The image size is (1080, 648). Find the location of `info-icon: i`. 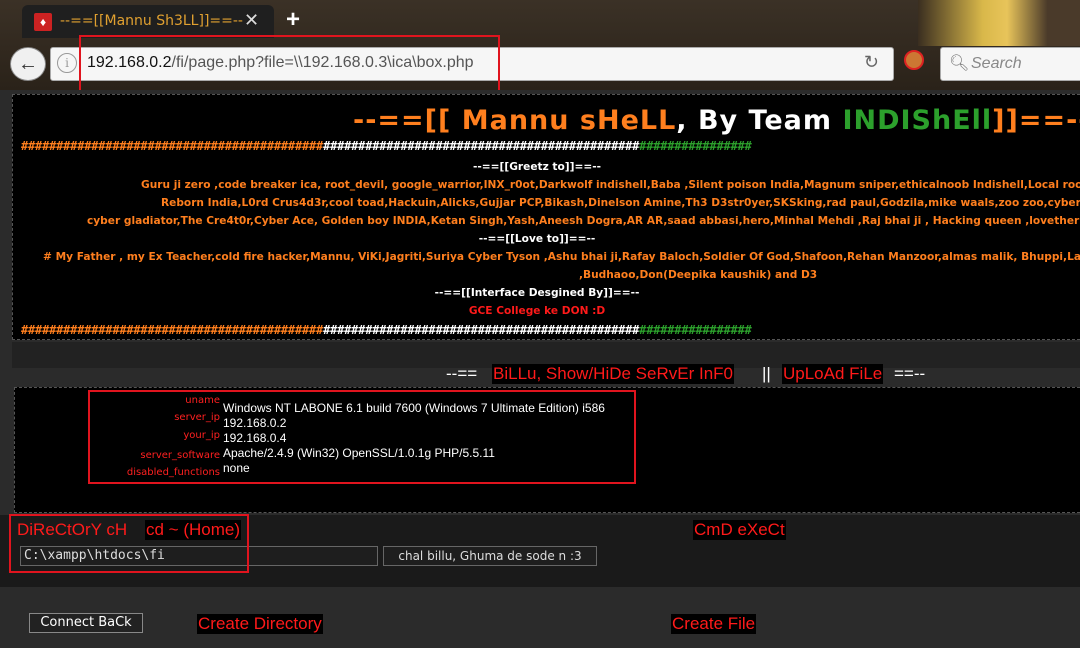

info-icon: i is located at coordinates (67, 63).